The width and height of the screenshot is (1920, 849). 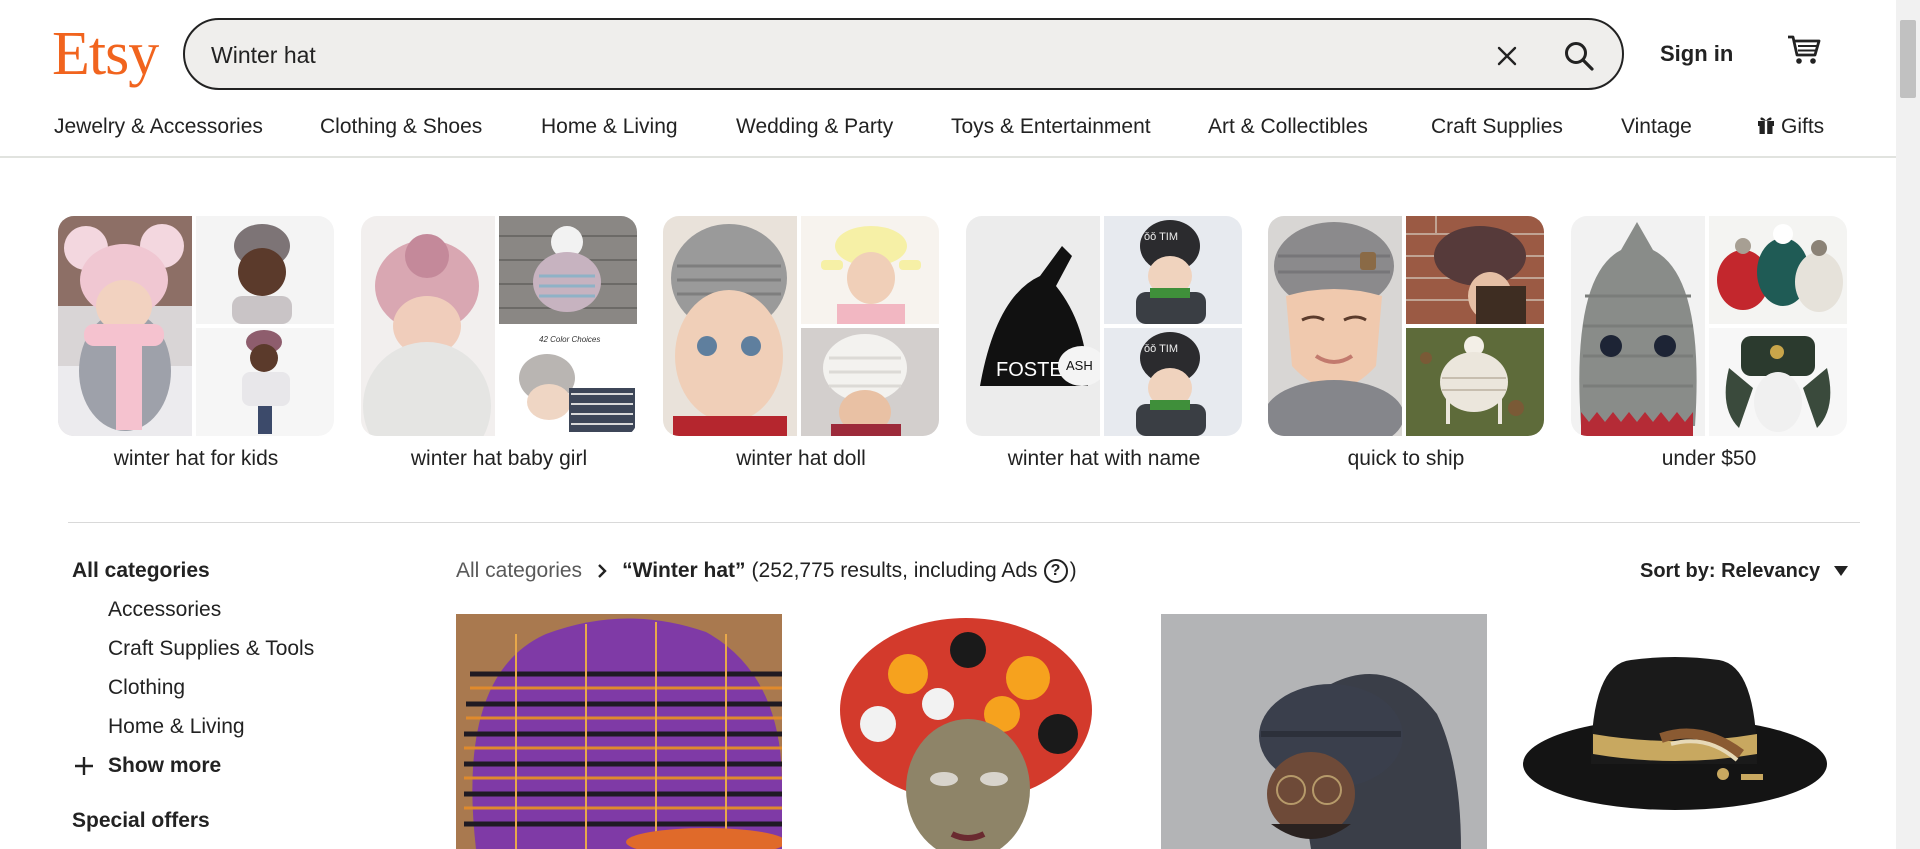 What do you see at coordinates (814, 127) in the screenshot?
I see `nav-wedding-party: Wedding & Party` at bounding box center [814, 127].